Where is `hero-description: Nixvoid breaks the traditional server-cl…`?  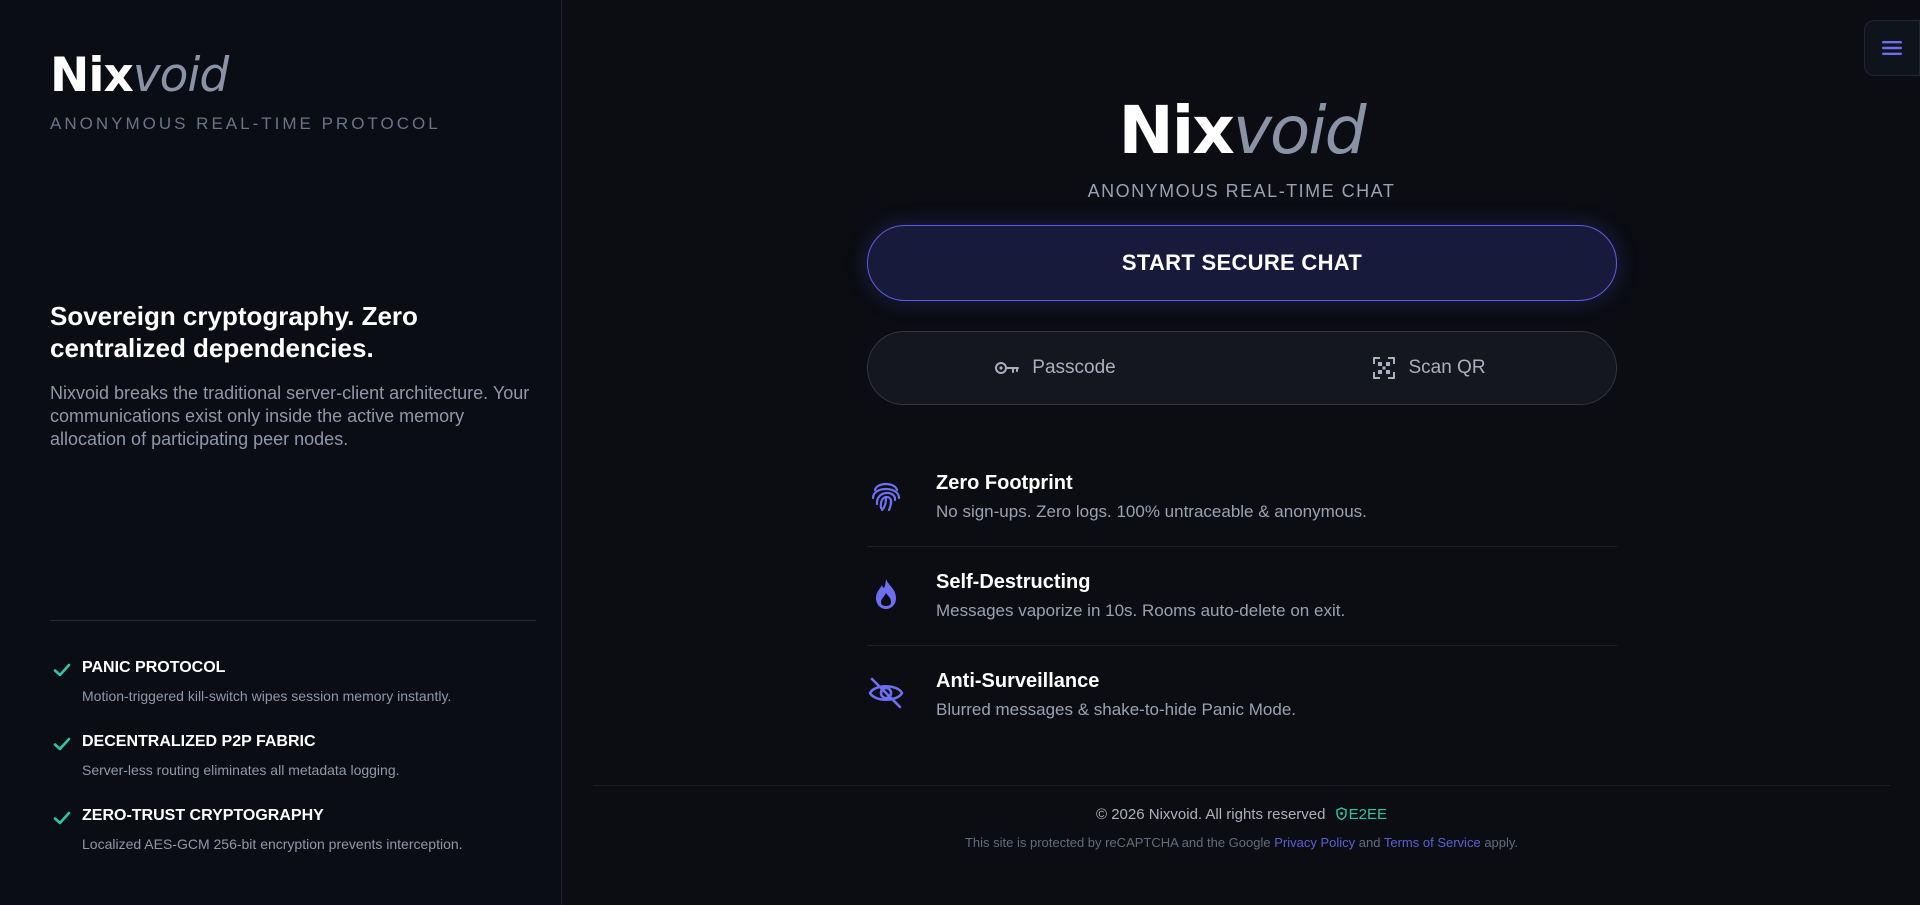
hero-description: Nixvoid breaks the traditional server-cl… is located at coordinates (290, 416).